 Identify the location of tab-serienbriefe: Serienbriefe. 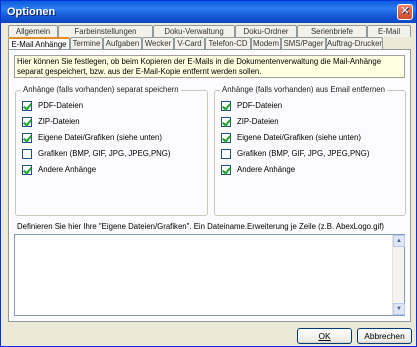
(332, 31).